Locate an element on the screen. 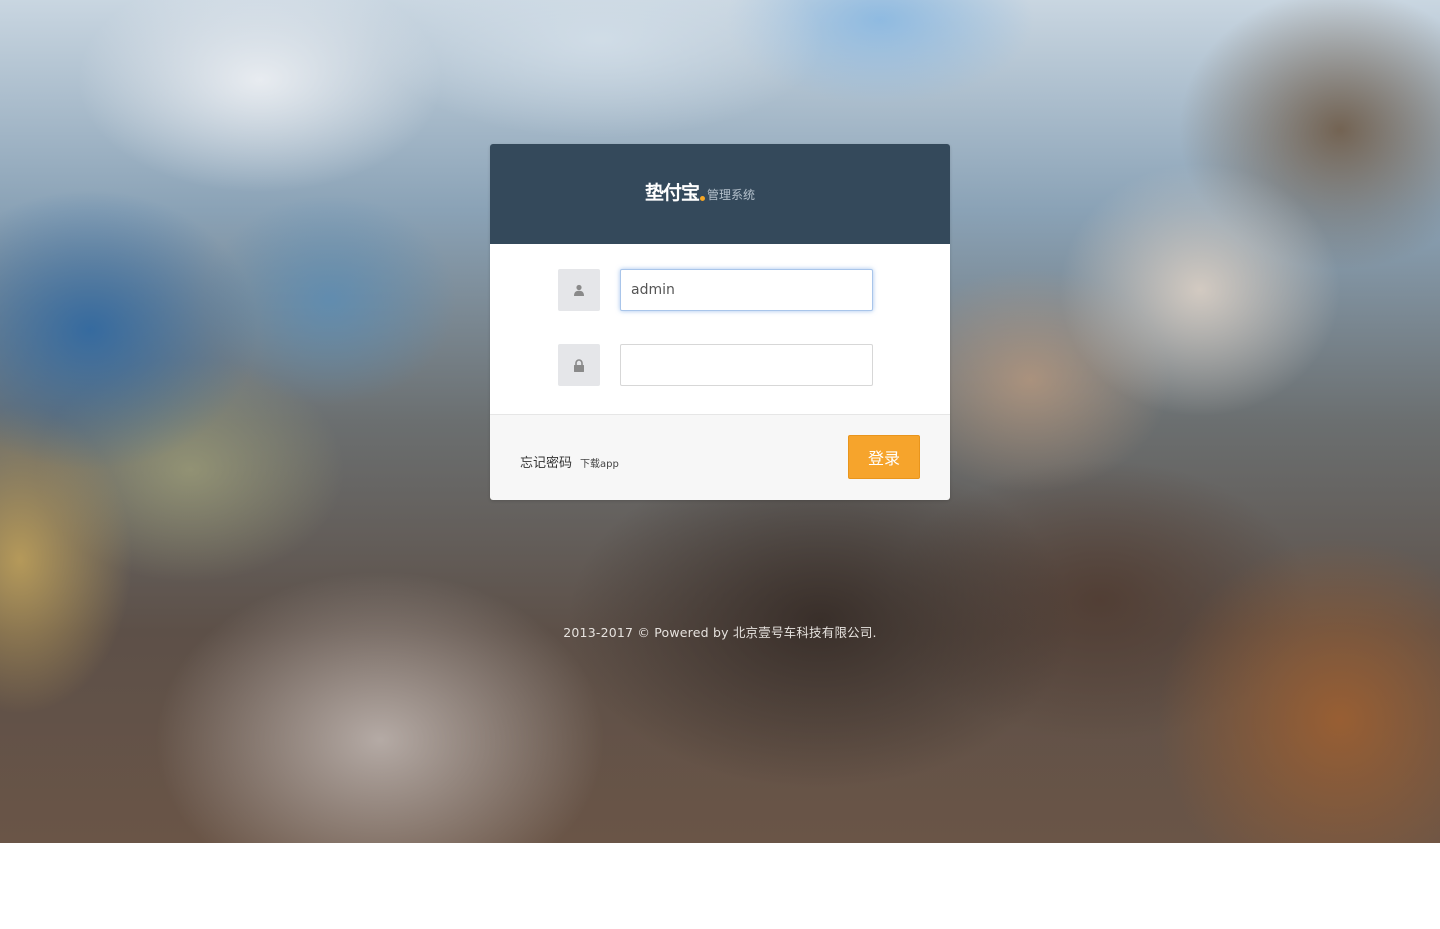 This screenshot has width=1440, height=929. brand: 垫付宝 管理系统 is located at coordinates (700, 193).